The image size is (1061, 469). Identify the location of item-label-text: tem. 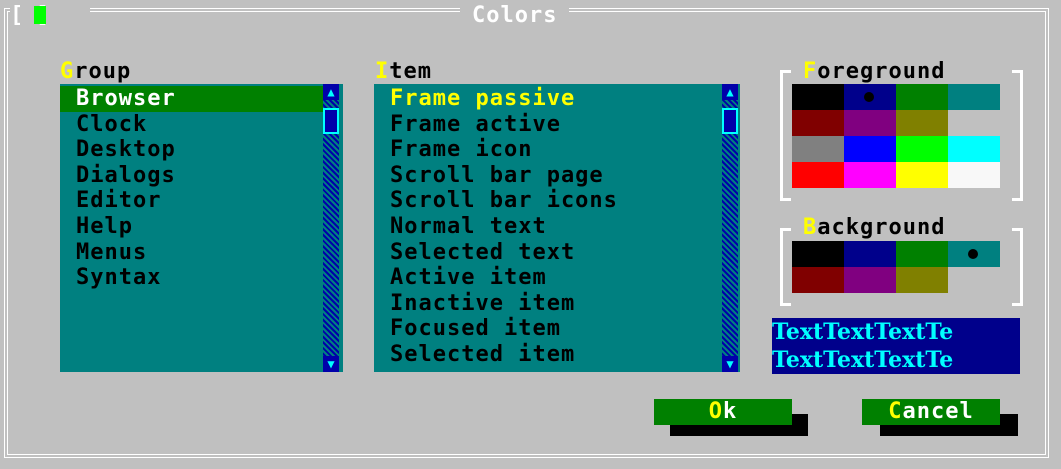
(410, 71).